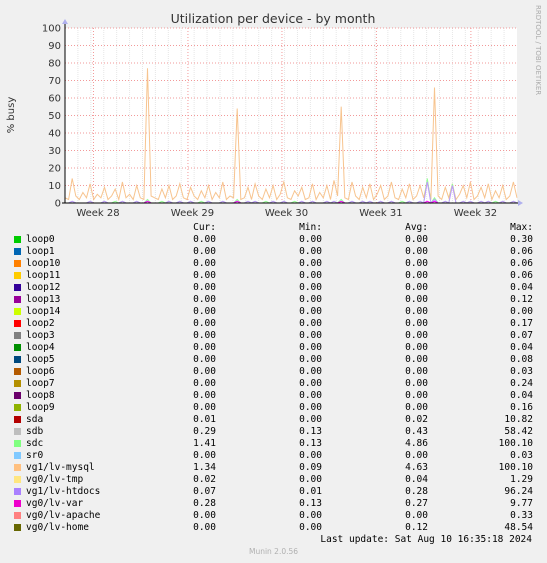 Image resolution: width=547 pixels, height=563 pixels. Describe the element at coordinates (521, 227) in the screenshot. I see `header-max: Max:` at that location.